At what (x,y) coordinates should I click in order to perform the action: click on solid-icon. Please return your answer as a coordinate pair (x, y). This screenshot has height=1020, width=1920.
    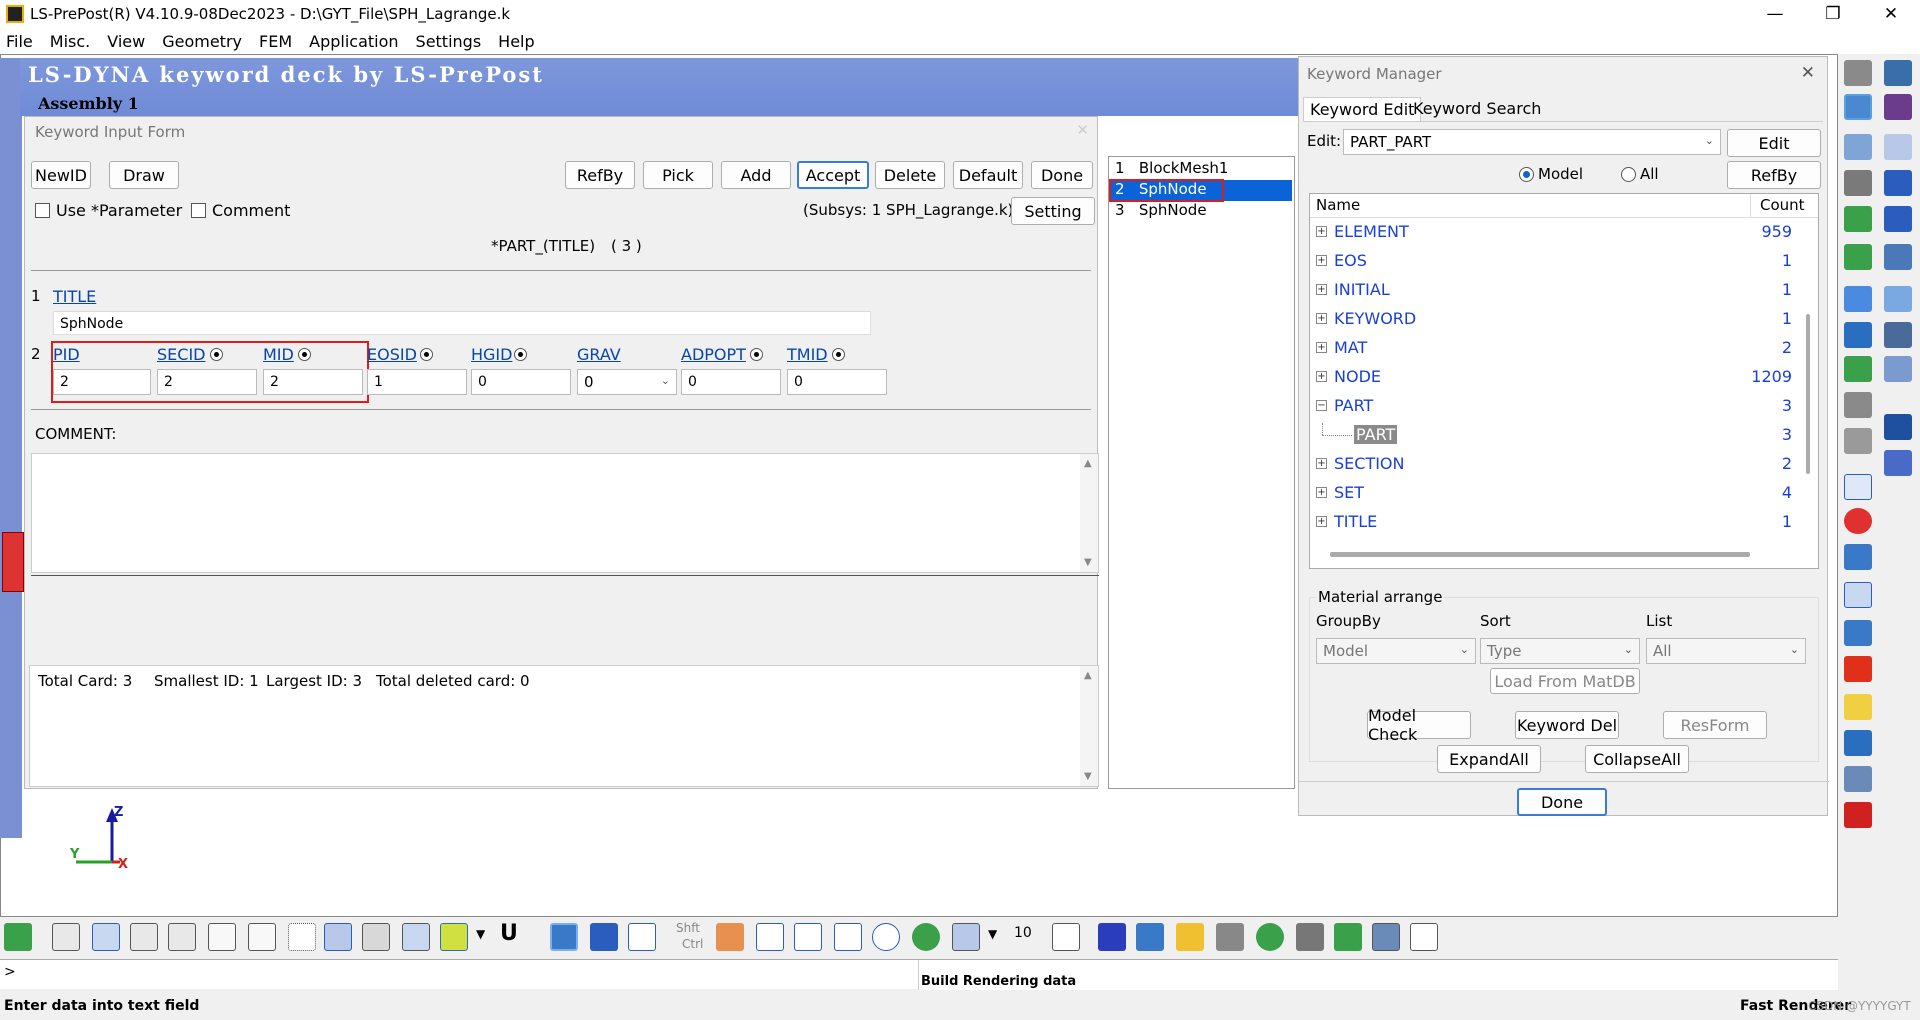
    Looking at the image, I should click on (1898, 183).